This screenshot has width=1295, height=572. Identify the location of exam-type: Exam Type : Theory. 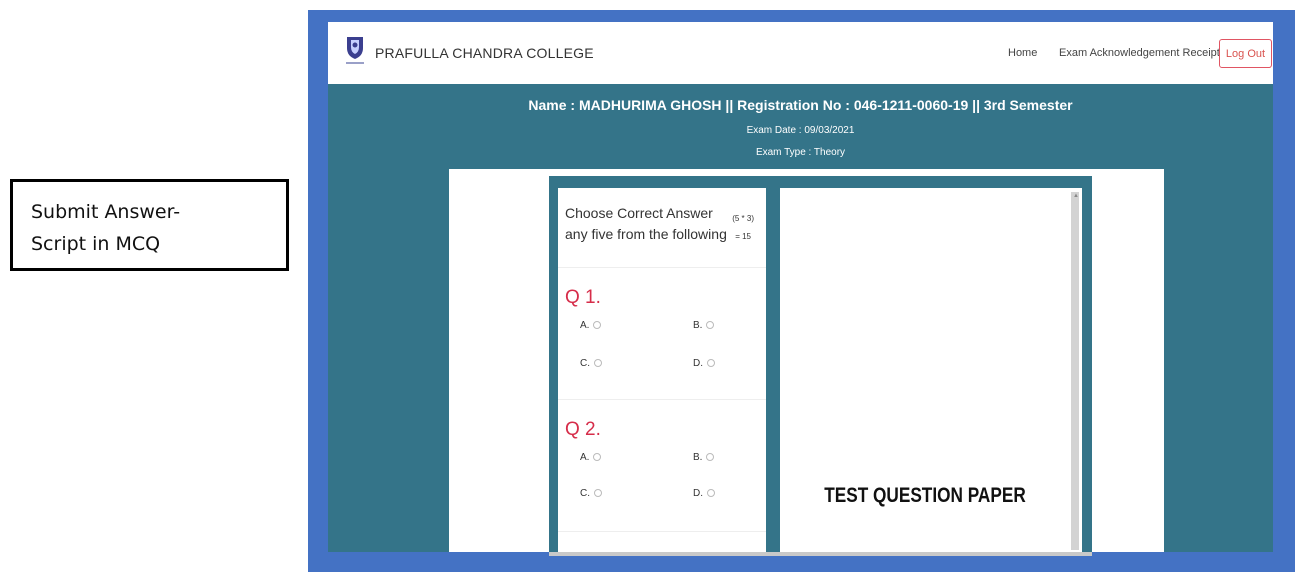
(800, 152).